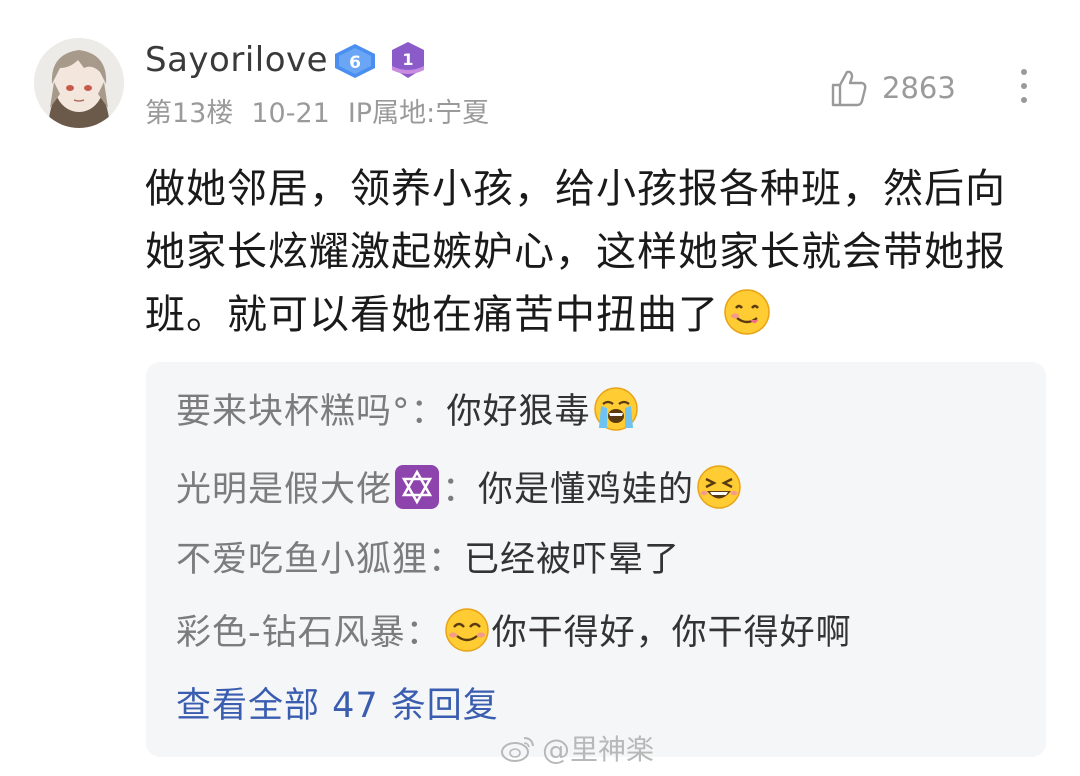 This screenshot has height=776, width=1080. Describe the element at coordinates (572, 560) in the screenshot. I see `reply-text: 已经被吓晕了` at that location.